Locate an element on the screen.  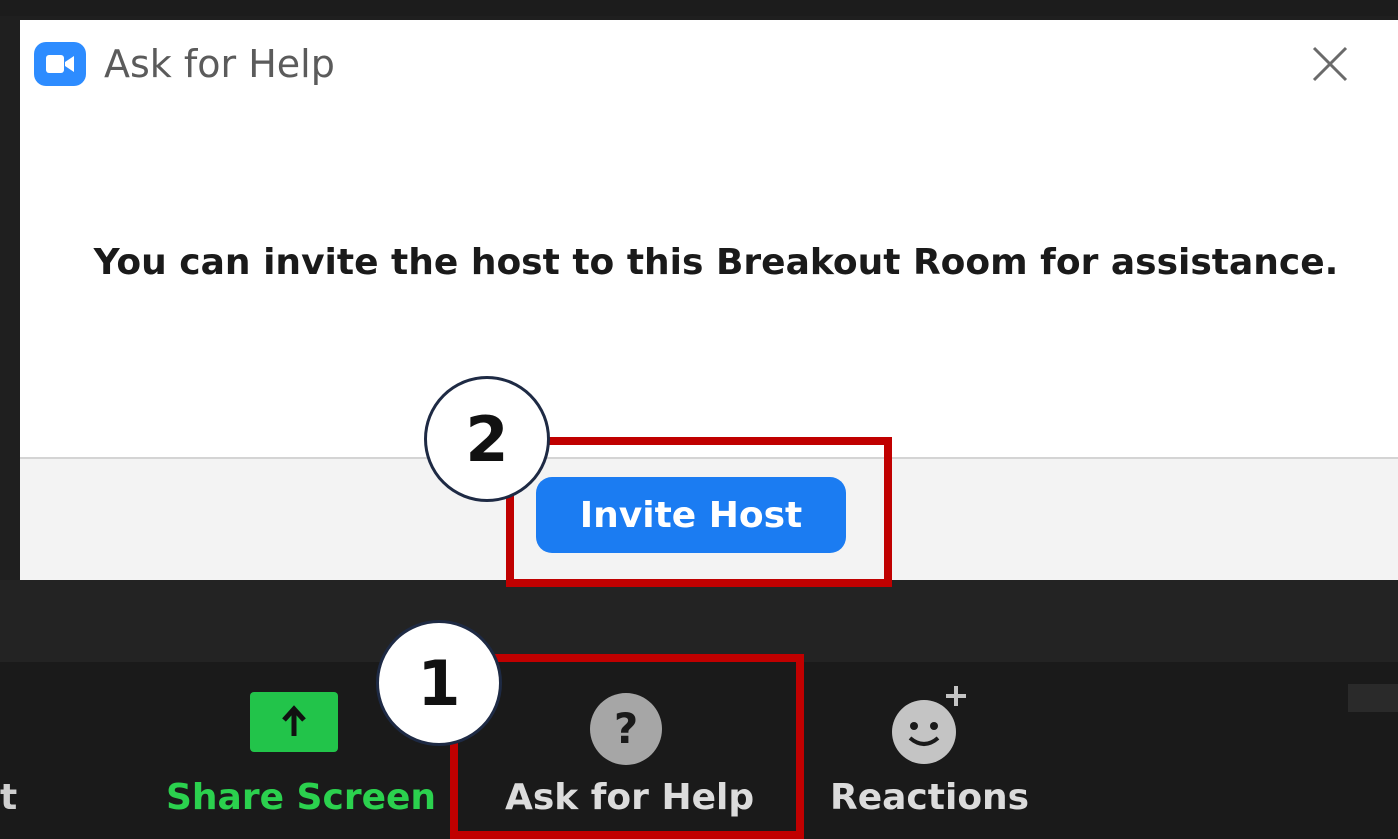
annotation-box-invite-host is located at coordinates (699, 512).